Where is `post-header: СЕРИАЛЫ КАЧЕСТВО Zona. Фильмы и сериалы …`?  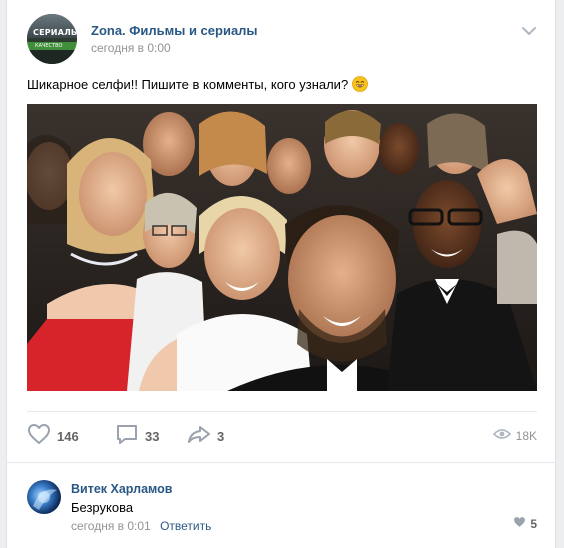
post-header: СЕРИАЛЫ КАЧЕСТВО Zona. Фильмы и сериалы … is located at coordinates (282, 39).